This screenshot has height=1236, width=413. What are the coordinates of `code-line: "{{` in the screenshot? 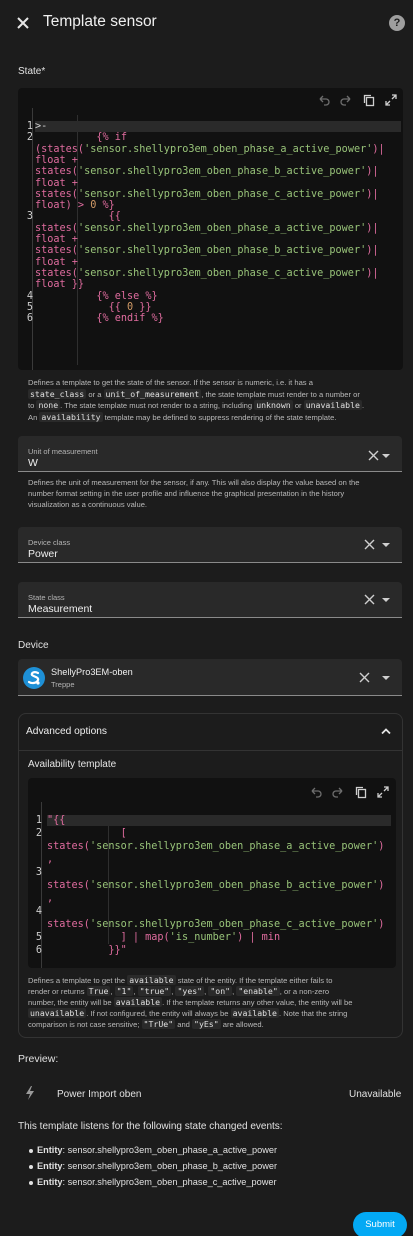 It's located at (219, 821).